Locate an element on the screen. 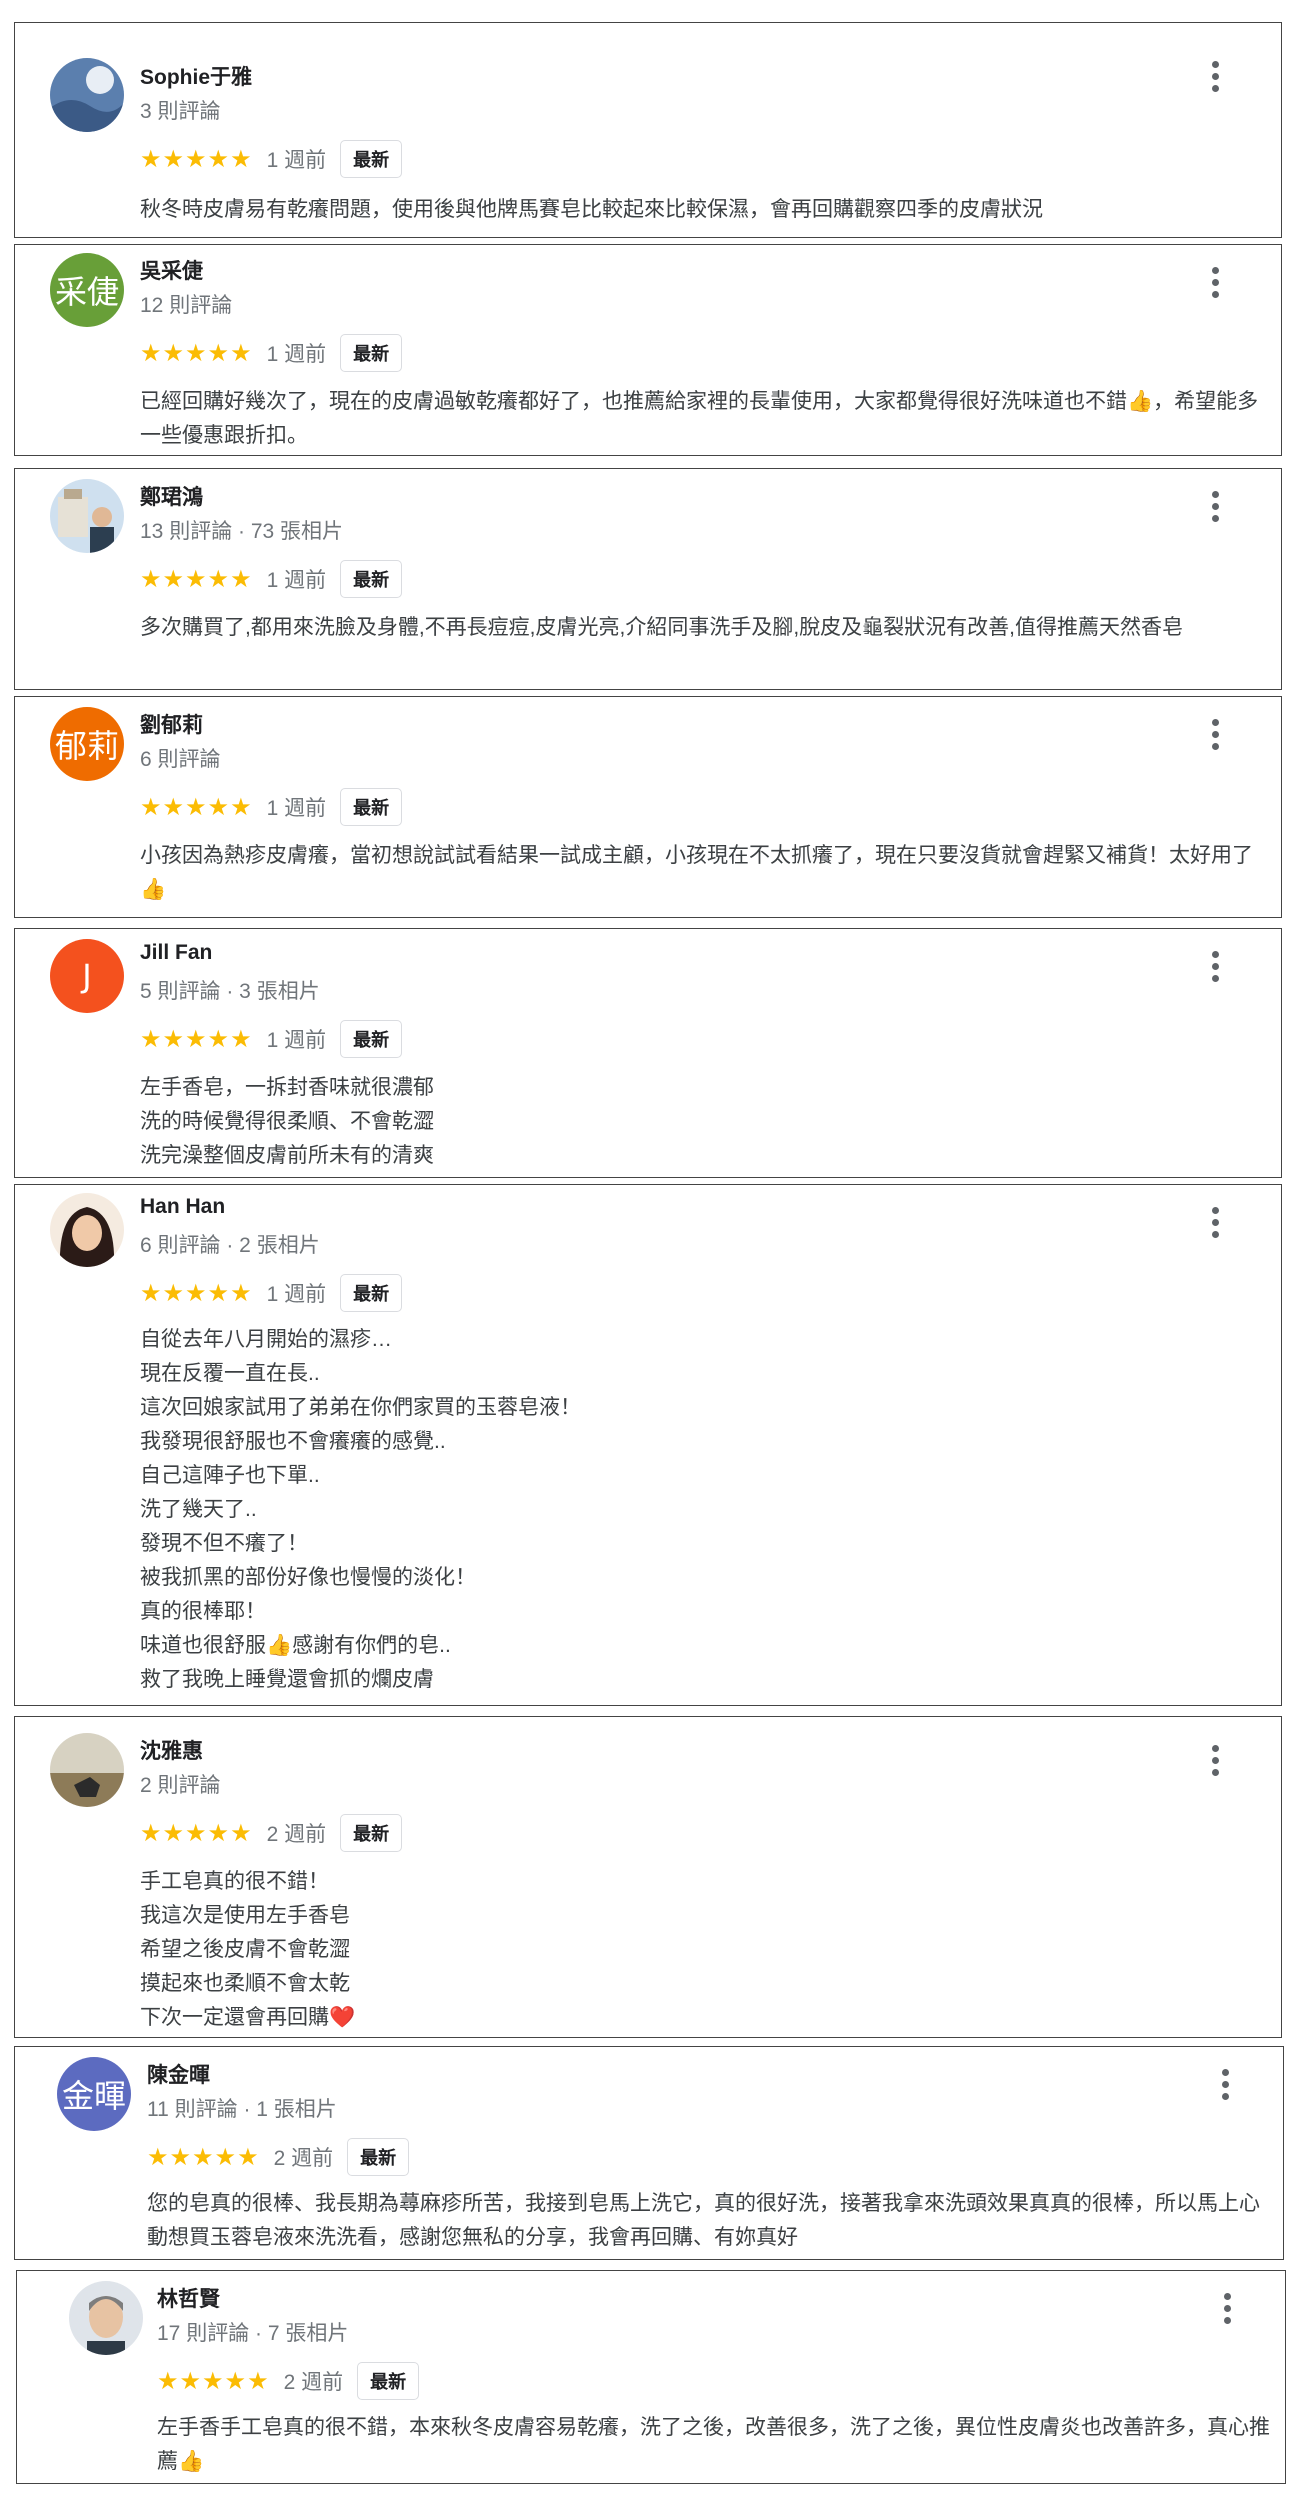 Image resolution: width=1300 pixels, height=2500 pixels. avatar: 采倢 is located at coordinates (87, 290).